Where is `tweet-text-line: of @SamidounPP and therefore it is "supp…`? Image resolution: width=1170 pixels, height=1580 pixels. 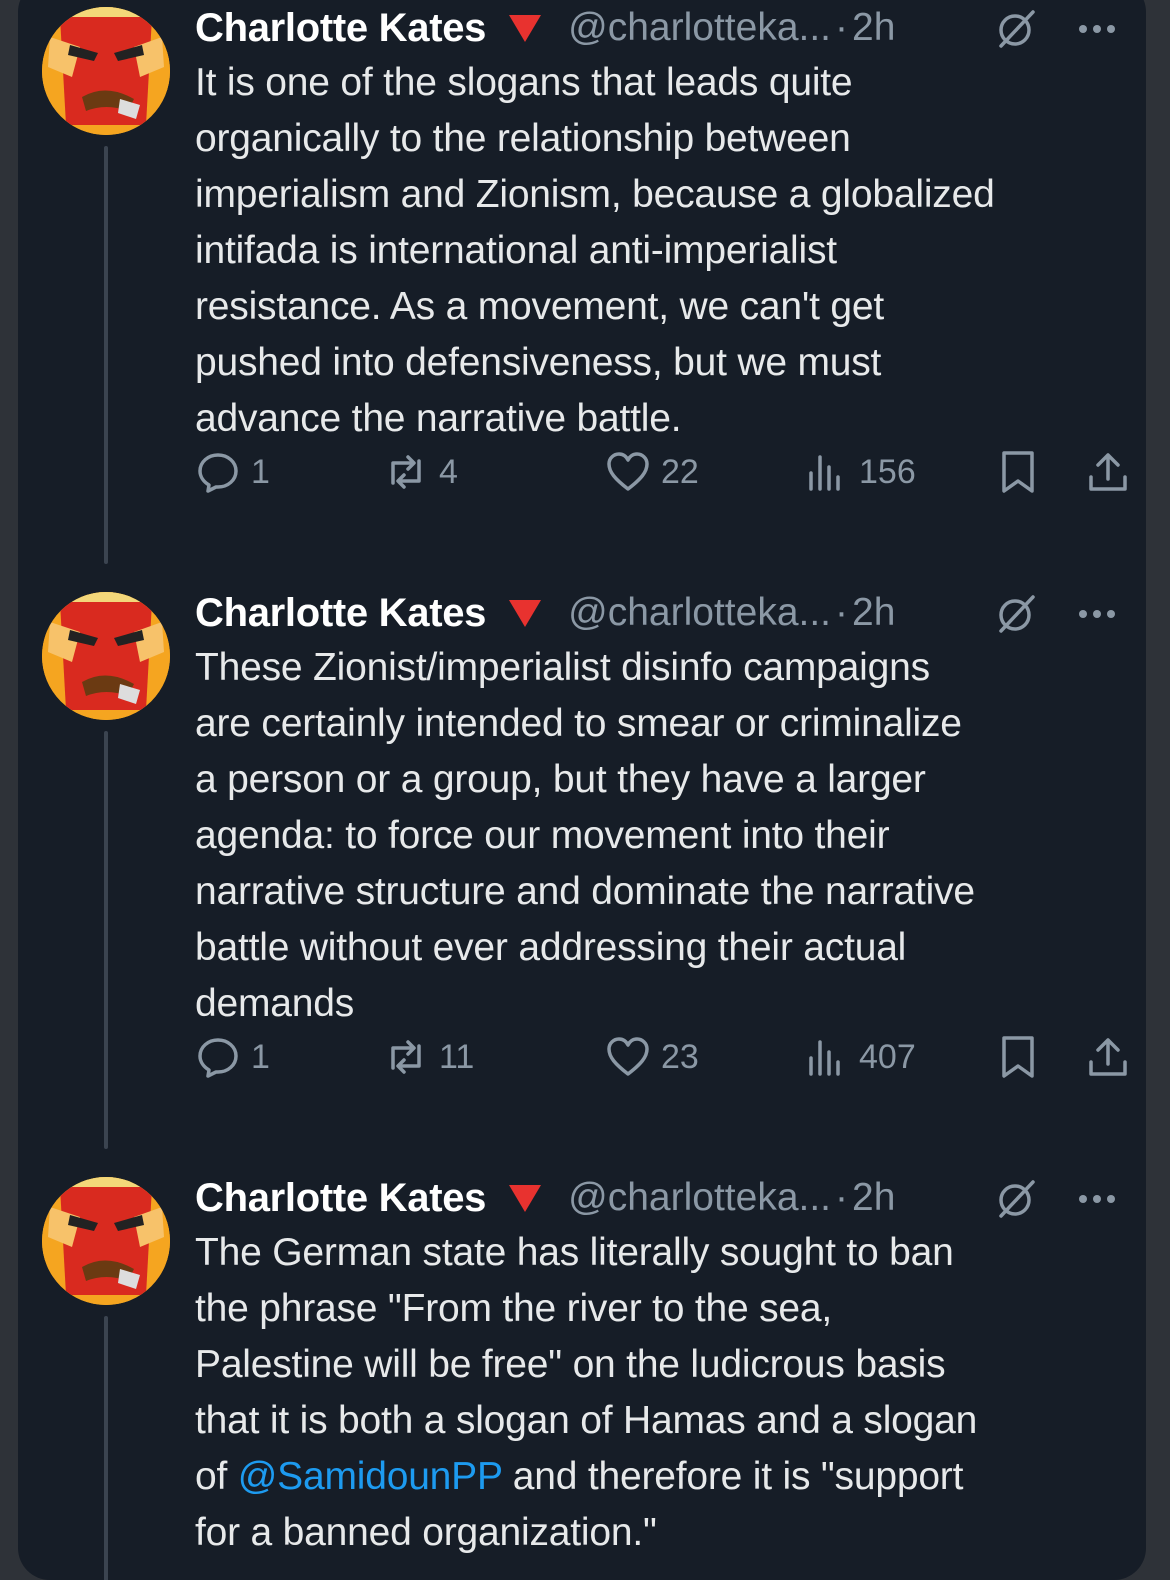 tweet-text-line: of @SamidounPP and therefore it is "supp… is located at coordinates (655, 1477).